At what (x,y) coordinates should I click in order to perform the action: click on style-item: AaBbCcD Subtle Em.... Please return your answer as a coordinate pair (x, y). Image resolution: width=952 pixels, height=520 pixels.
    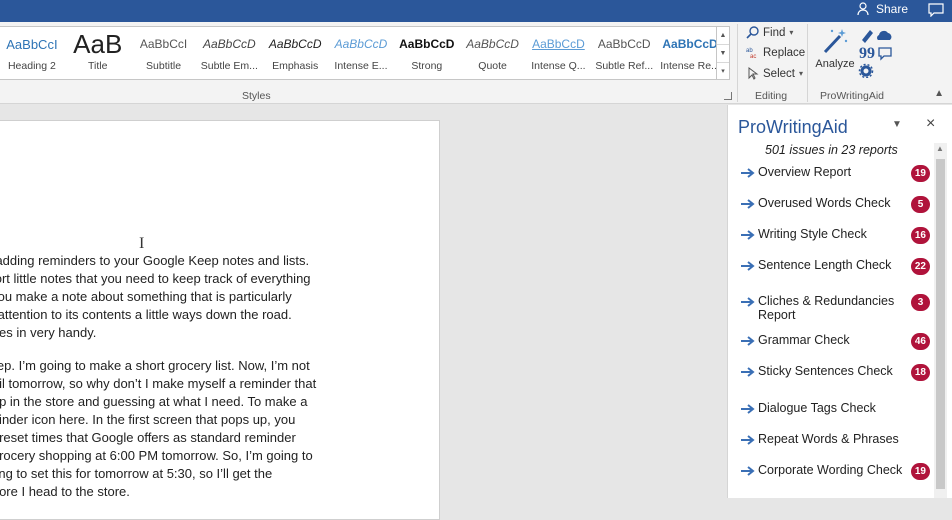
    Looking at the image, I should click on (229, 53).